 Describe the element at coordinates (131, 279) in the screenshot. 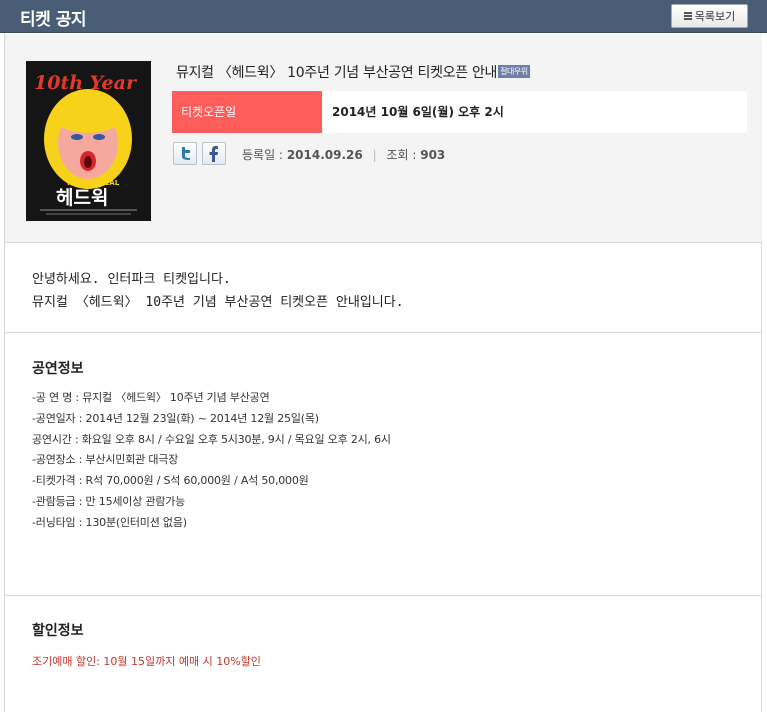

I see `greeting-line-1: 안녕하세요. 인터파크 티켓입니다.` at that location.